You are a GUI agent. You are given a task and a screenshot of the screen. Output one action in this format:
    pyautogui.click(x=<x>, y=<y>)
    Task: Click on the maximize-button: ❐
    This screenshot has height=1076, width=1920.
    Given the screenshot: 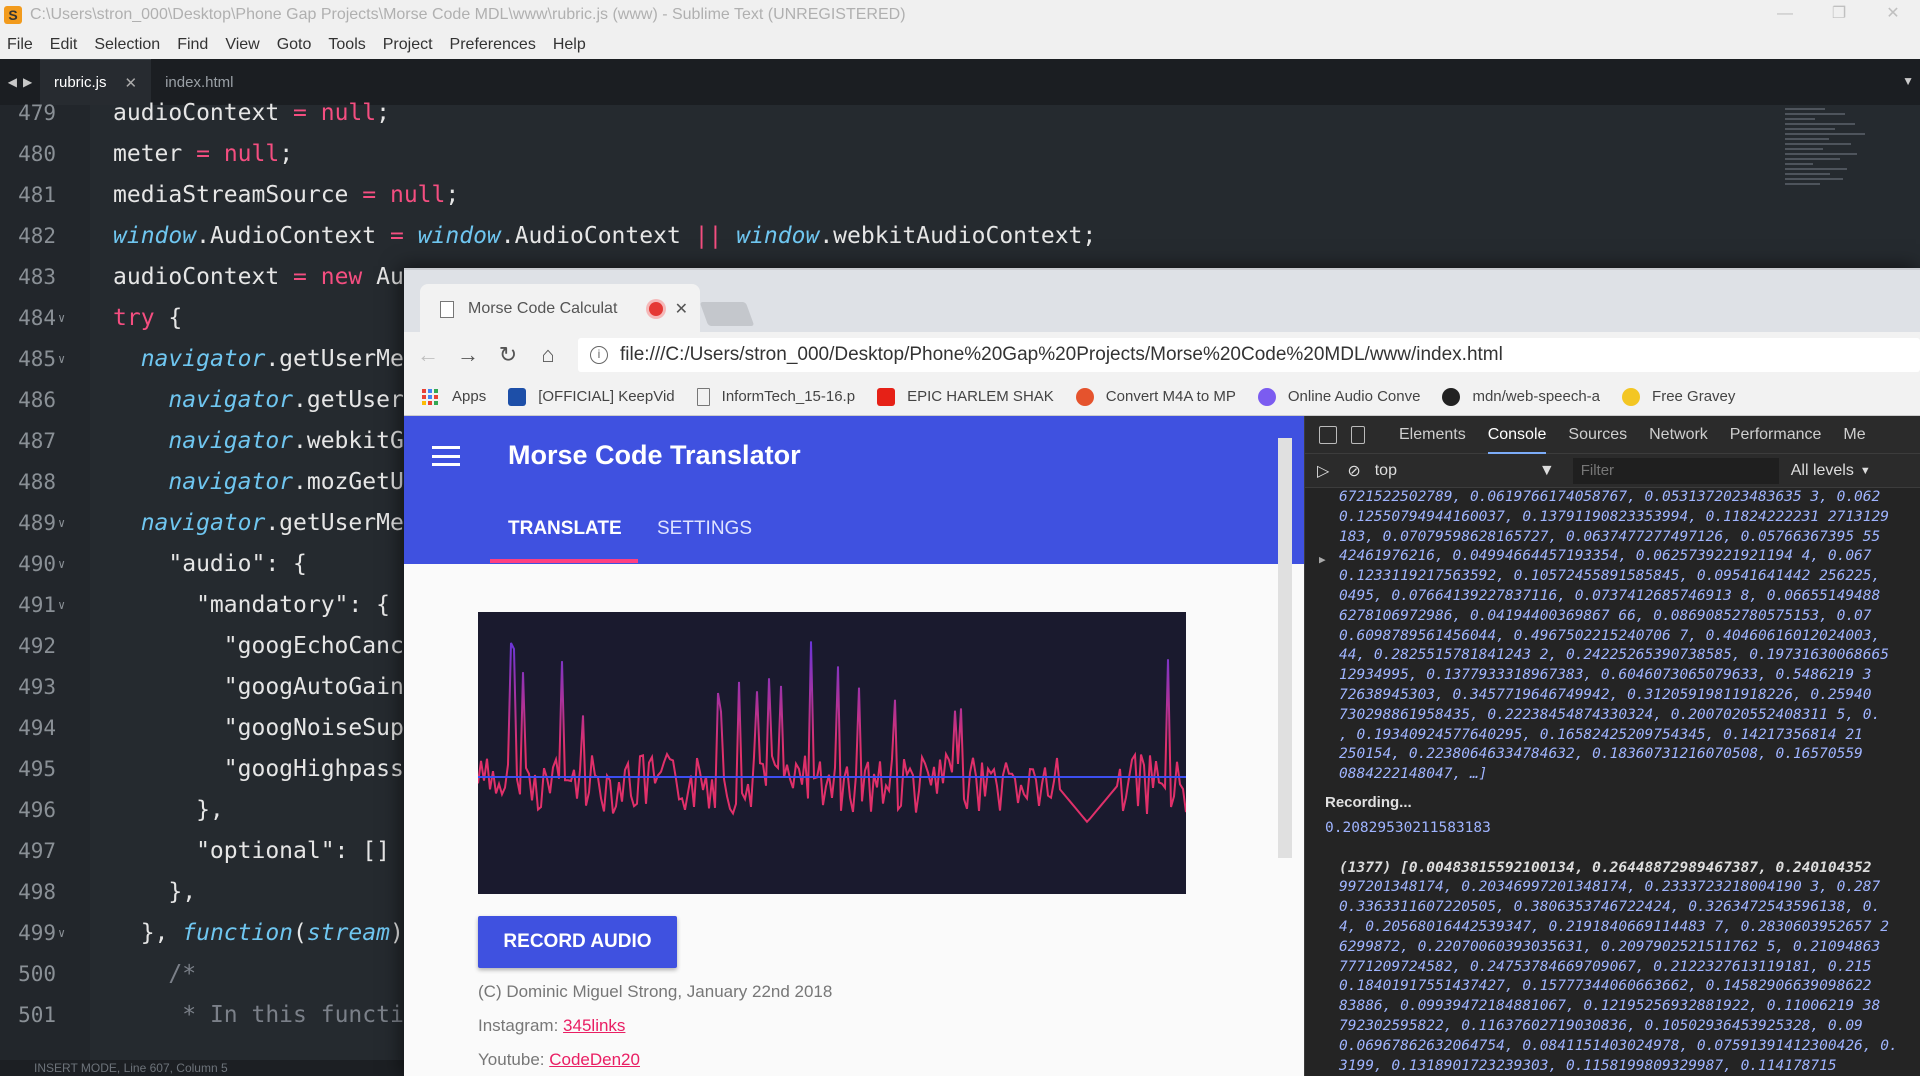 What is the action you would take?
    pyautogui.click(x=1839, y=15)
    